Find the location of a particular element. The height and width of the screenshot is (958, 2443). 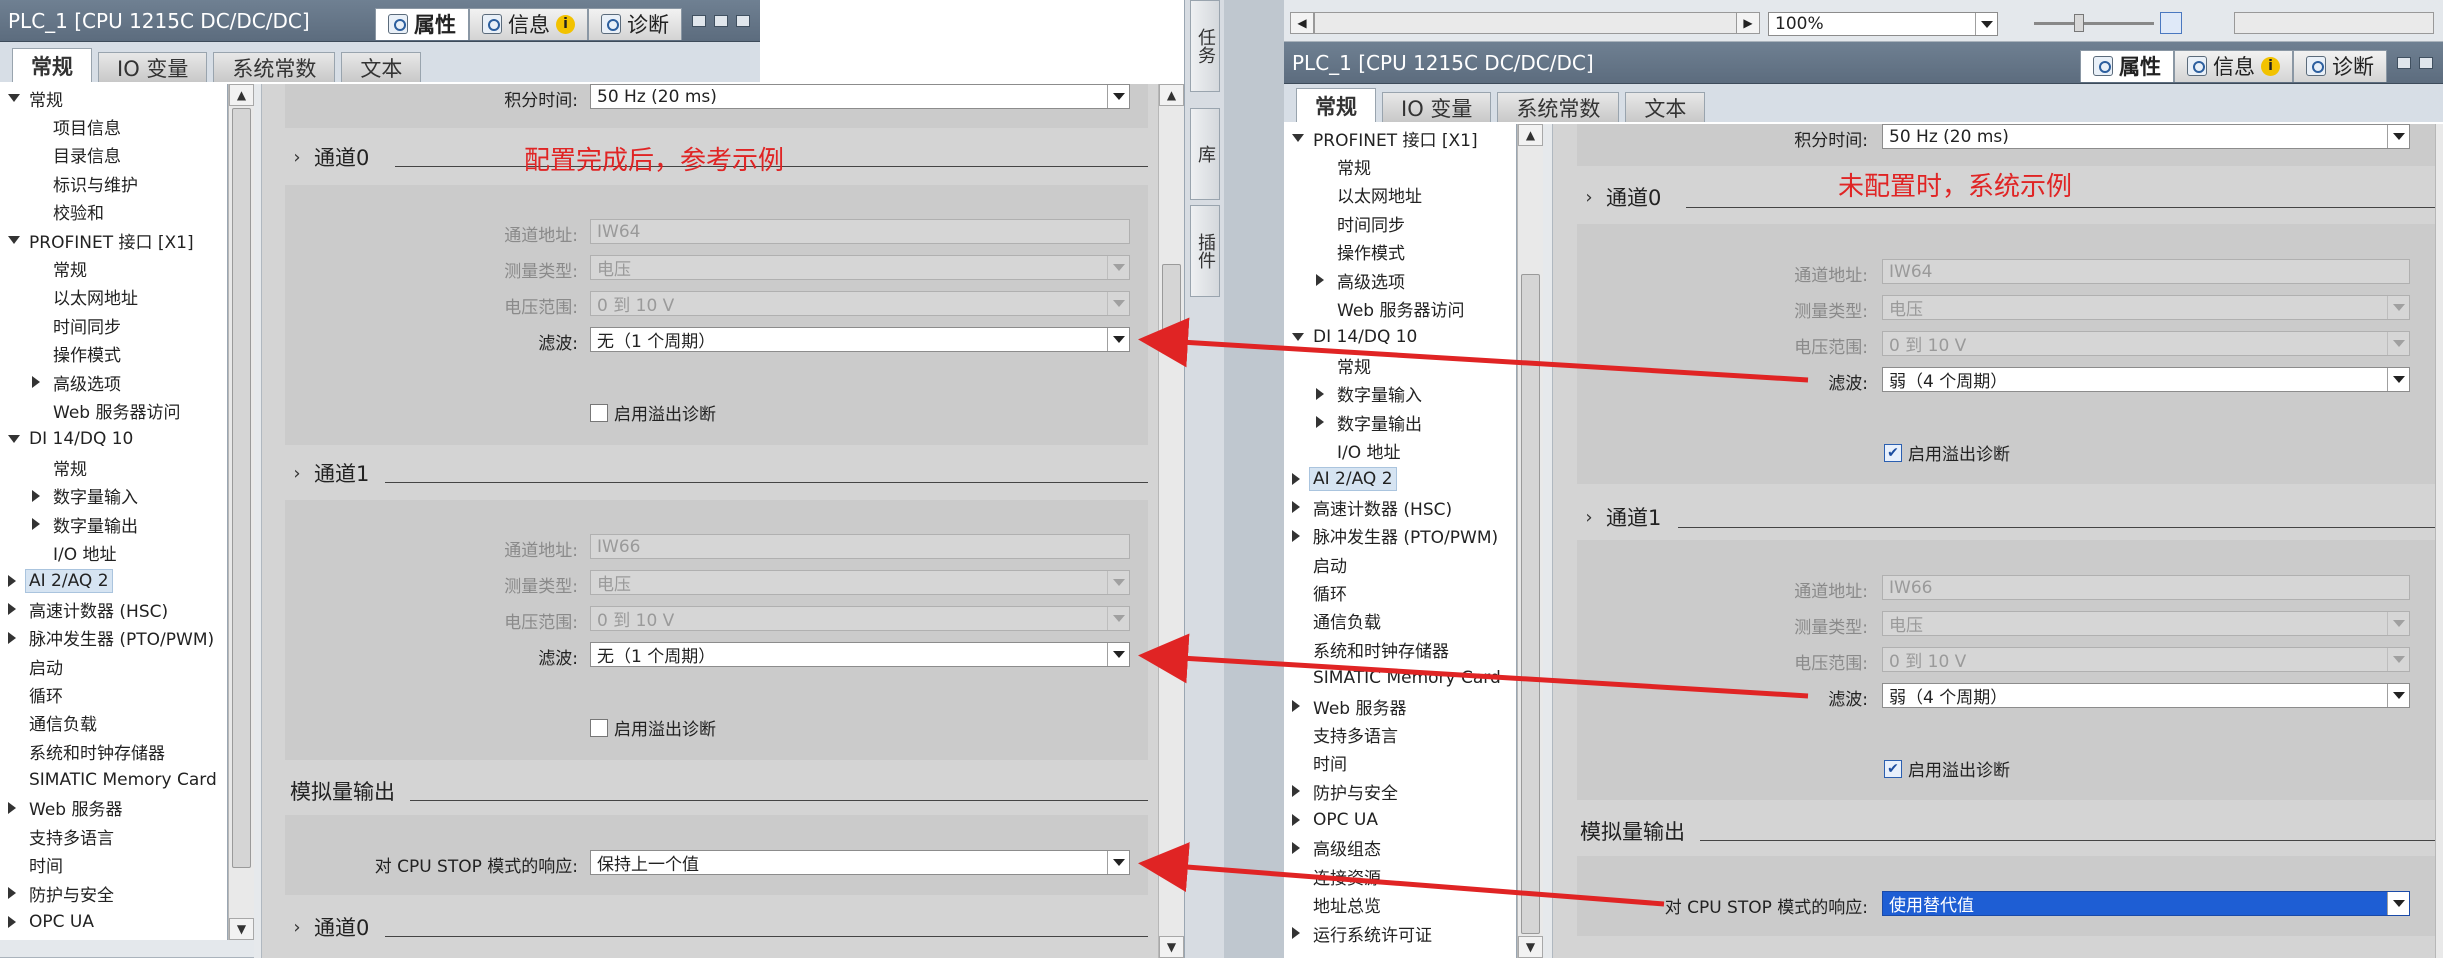

arrow-ch0-filter is located at coordinates (1473, 350).